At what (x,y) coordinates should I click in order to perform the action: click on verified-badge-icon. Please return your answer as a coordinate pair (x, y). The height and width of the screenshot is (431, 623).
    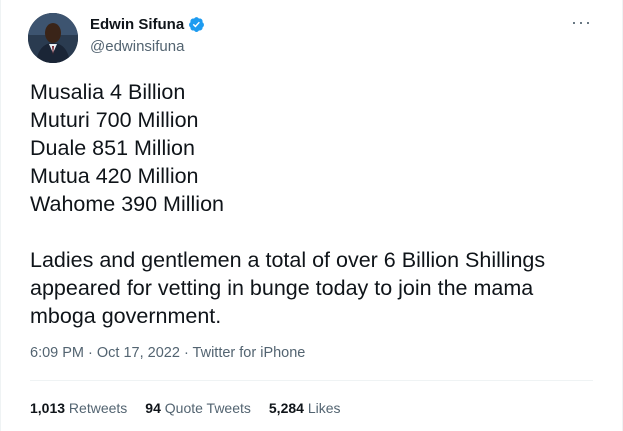
    Looking at the image, I should click on (197, 24).